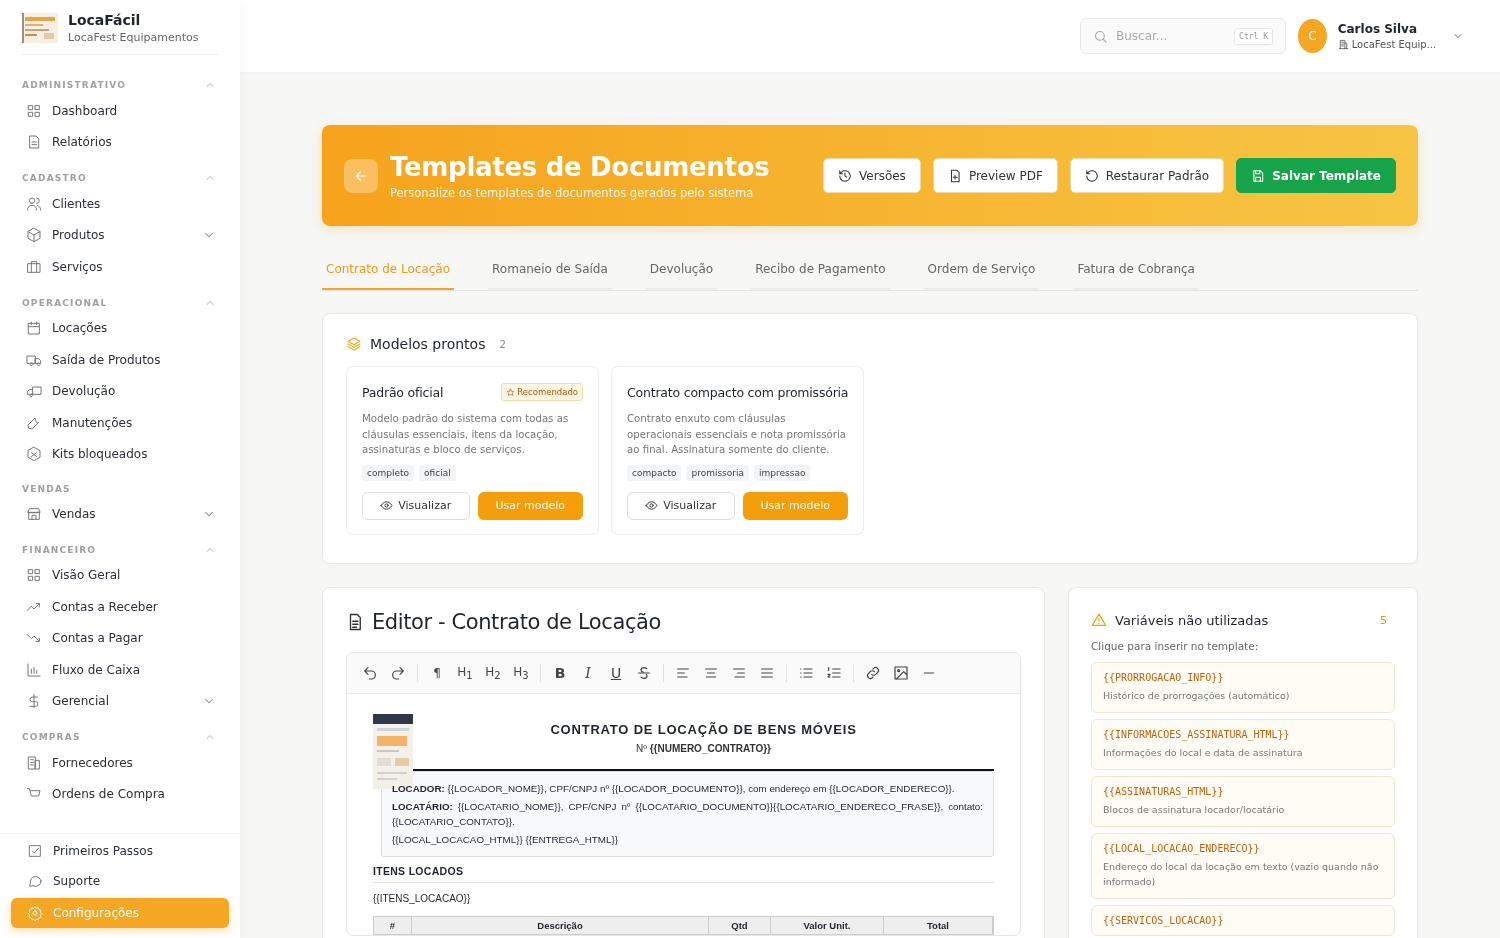 The width and height of the screenshot is (1500, 938). I want to click on shortcut-hint: Ctrl K, so click(1253, 36).